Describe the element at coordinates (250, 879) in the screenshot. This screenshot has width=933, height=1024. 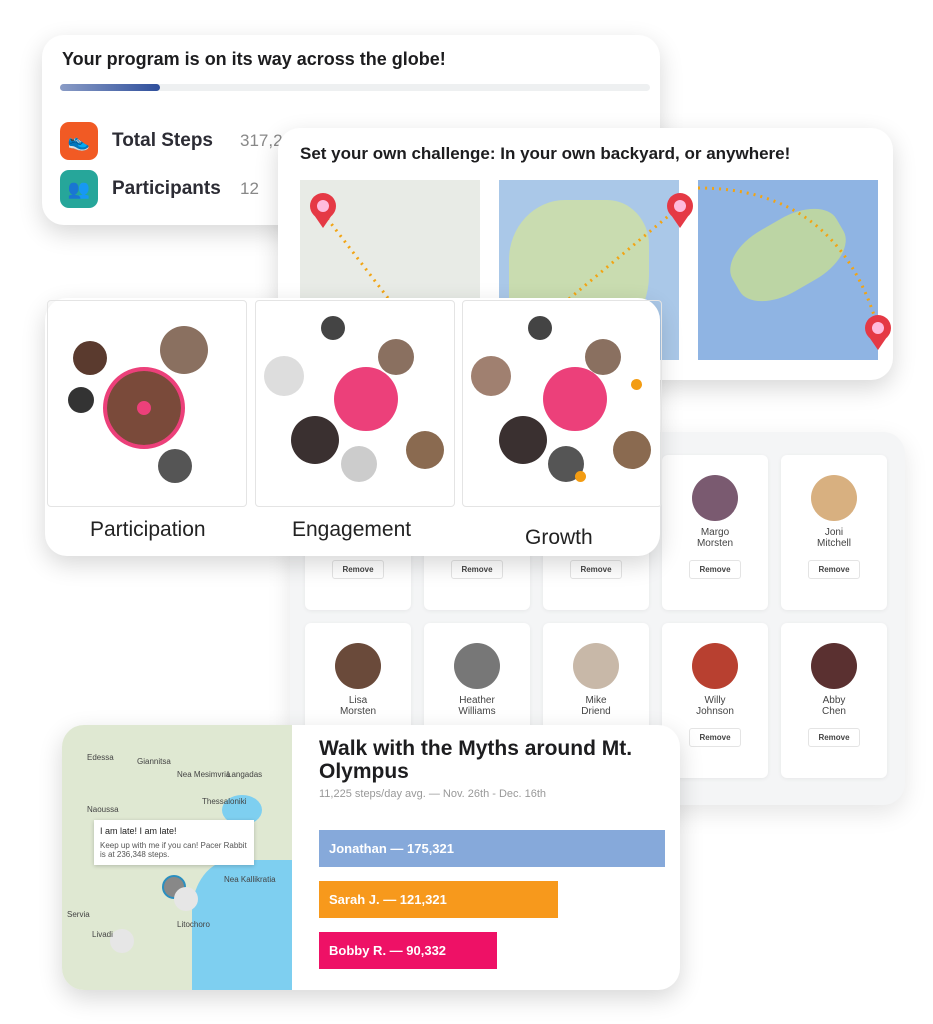
I see `town-label: Nea Kallikratia` at that location.